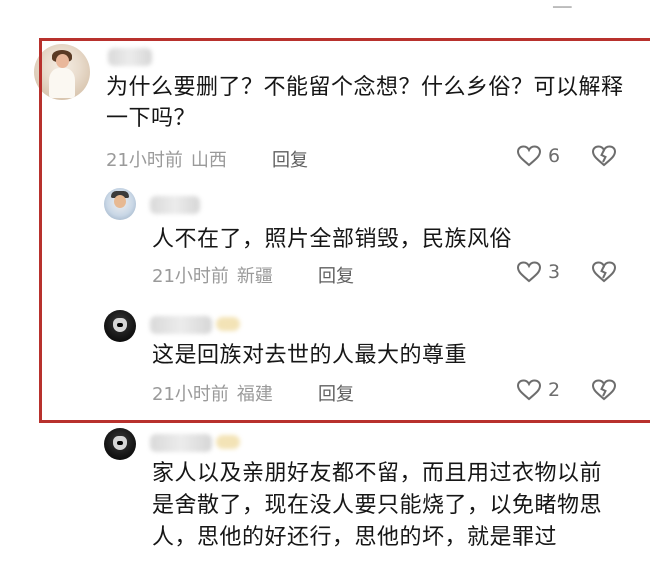  Describe the element at coordinates (554, 156) in the screenshot. I see `like-count: 6` at that location.